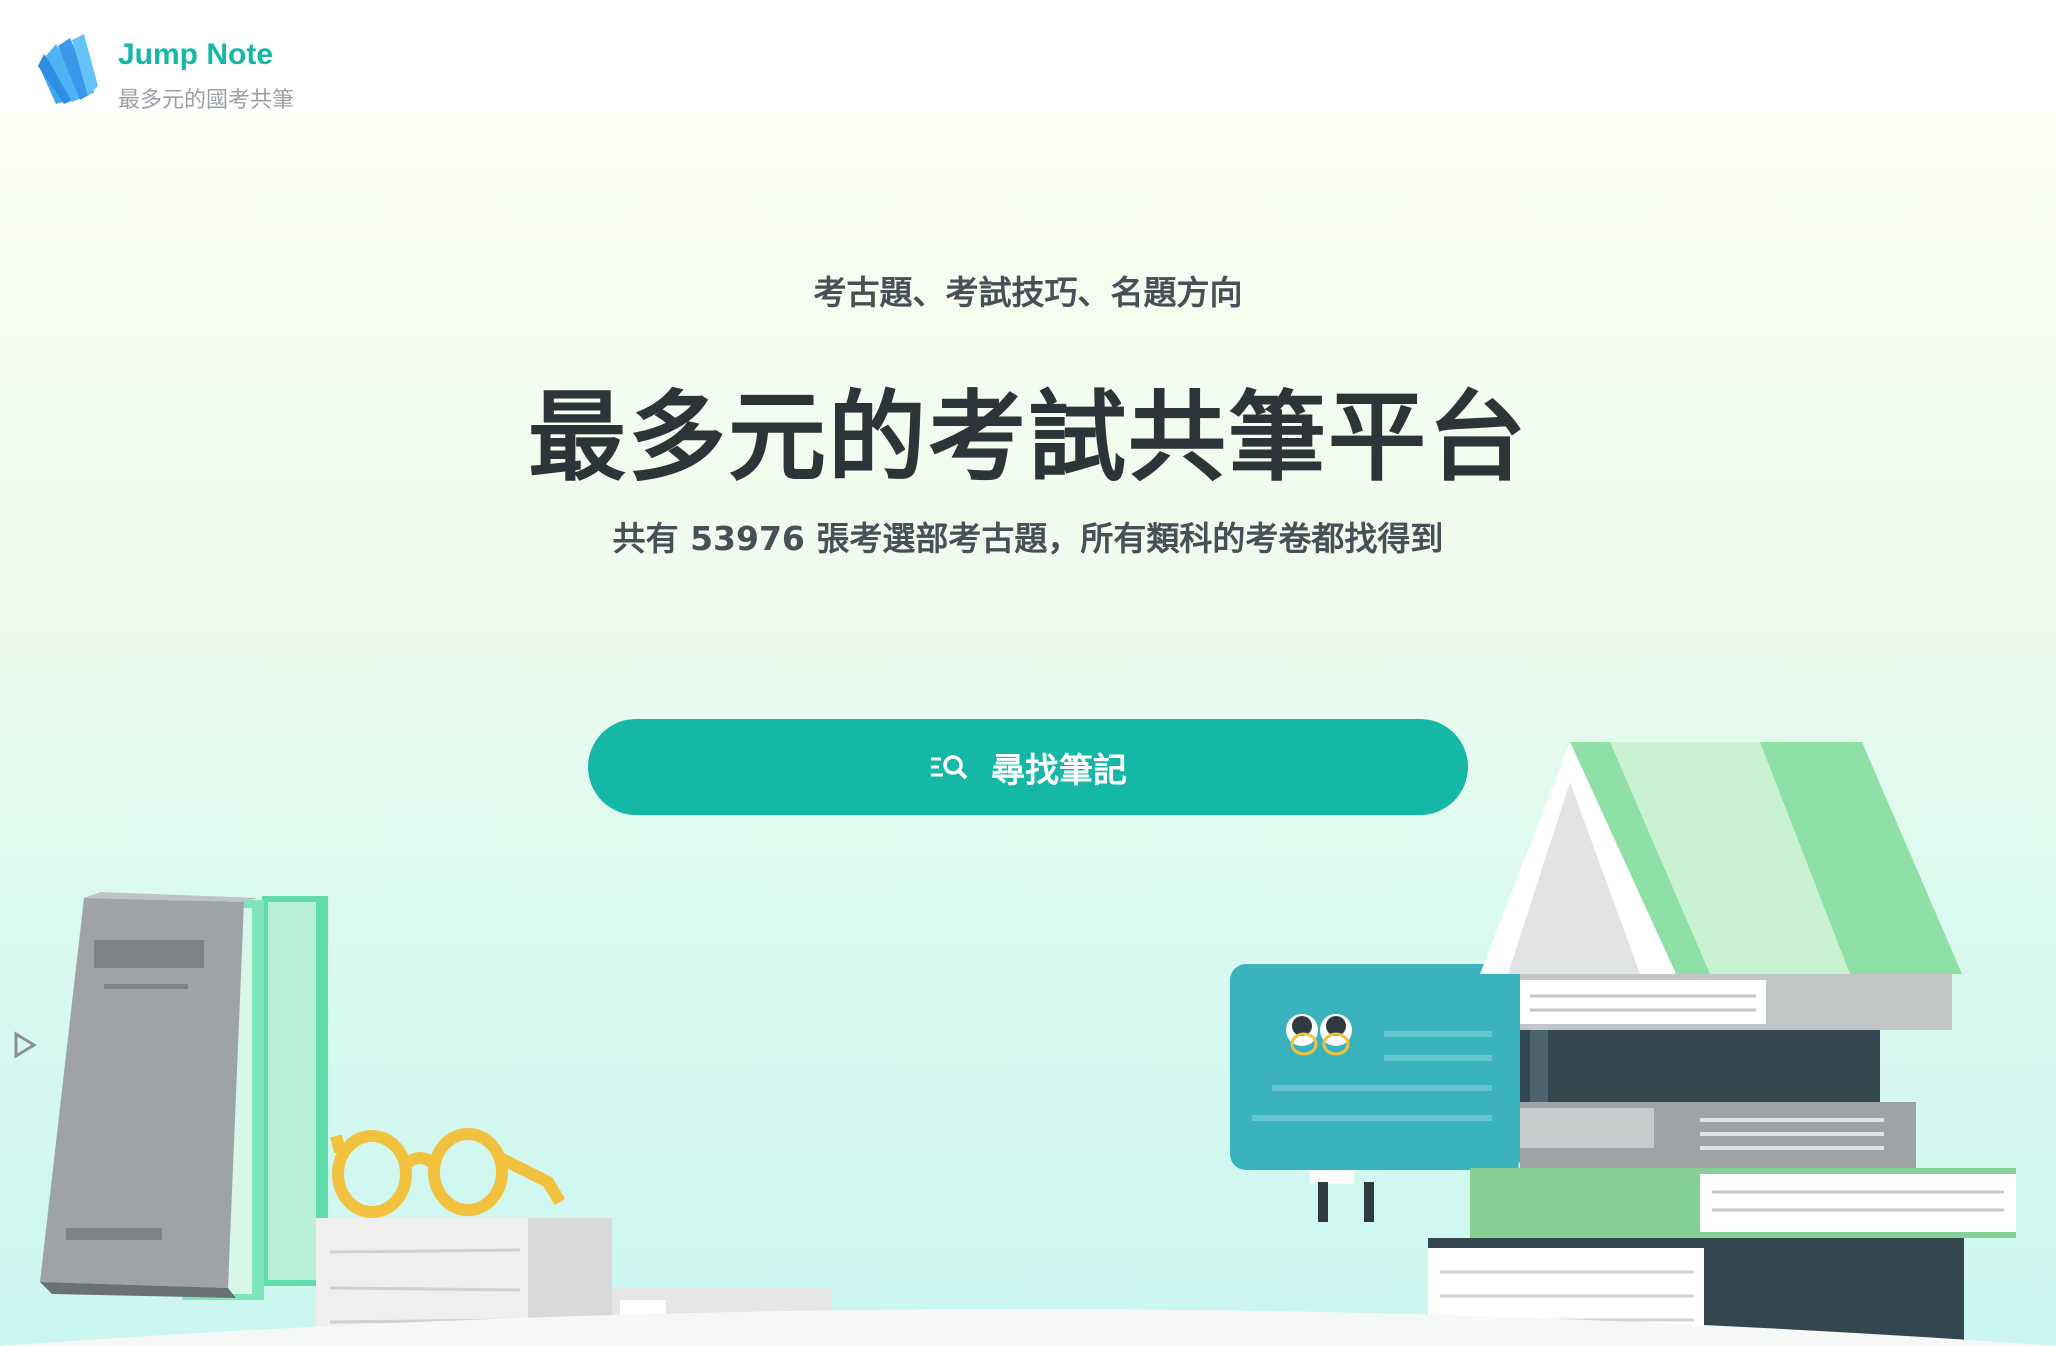 This screenshot has width=2056, height=1346. What do you see at coordinates (25, 1045) in the screenshot?
I see `play-triangle-icon` at bounding box center [25, 1045].